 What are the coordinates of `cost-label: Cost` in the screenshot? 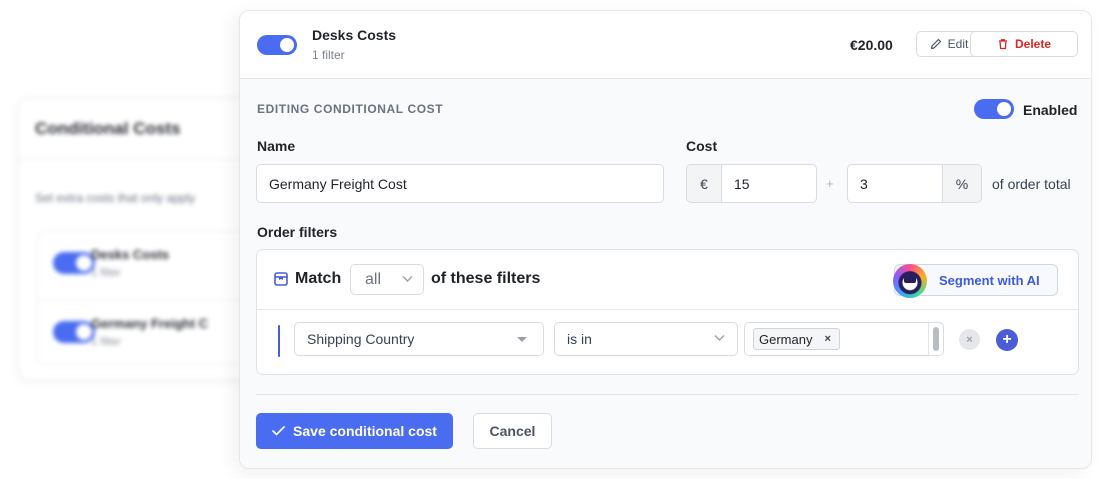 It's located at (702, 146).